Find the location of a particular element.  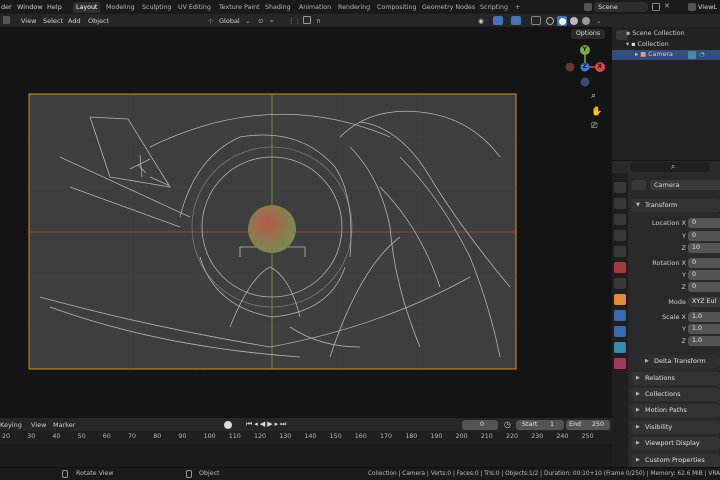

rotation-y-field: 0 is located at coordinates (704, 275).